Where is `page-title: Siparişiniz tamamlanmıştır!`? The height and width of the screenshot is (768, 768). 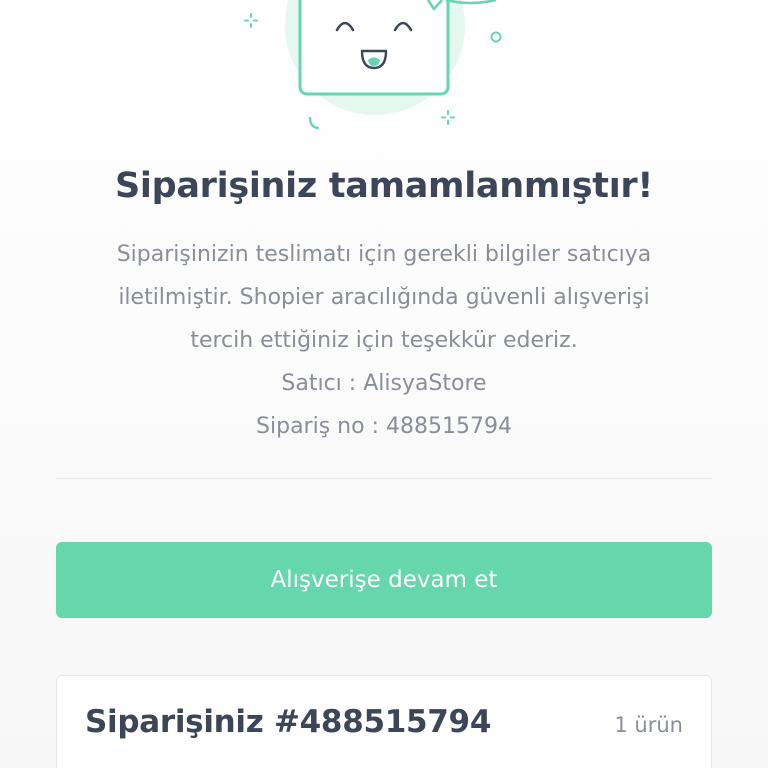
page-title: Siparişiniz tamamlanmıştır! is located at coordinates (384, 186).